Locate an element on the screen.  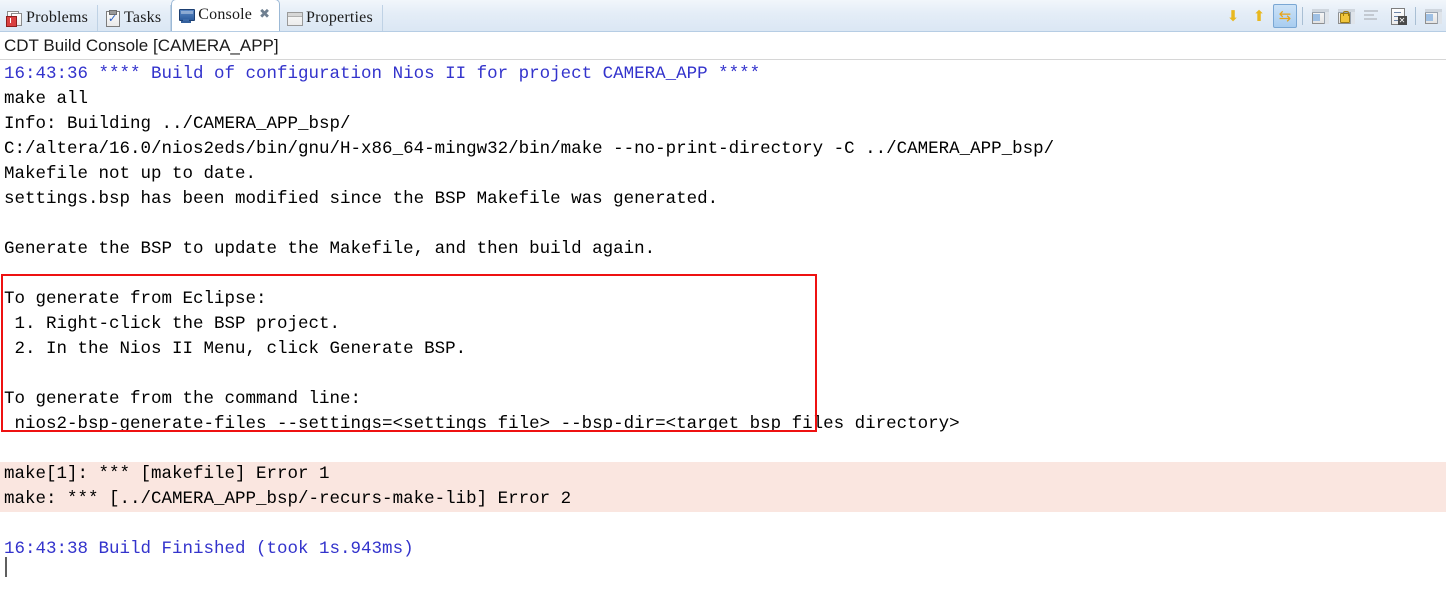
remove-console-button: ✕ is located at coordinates (1398, 16).